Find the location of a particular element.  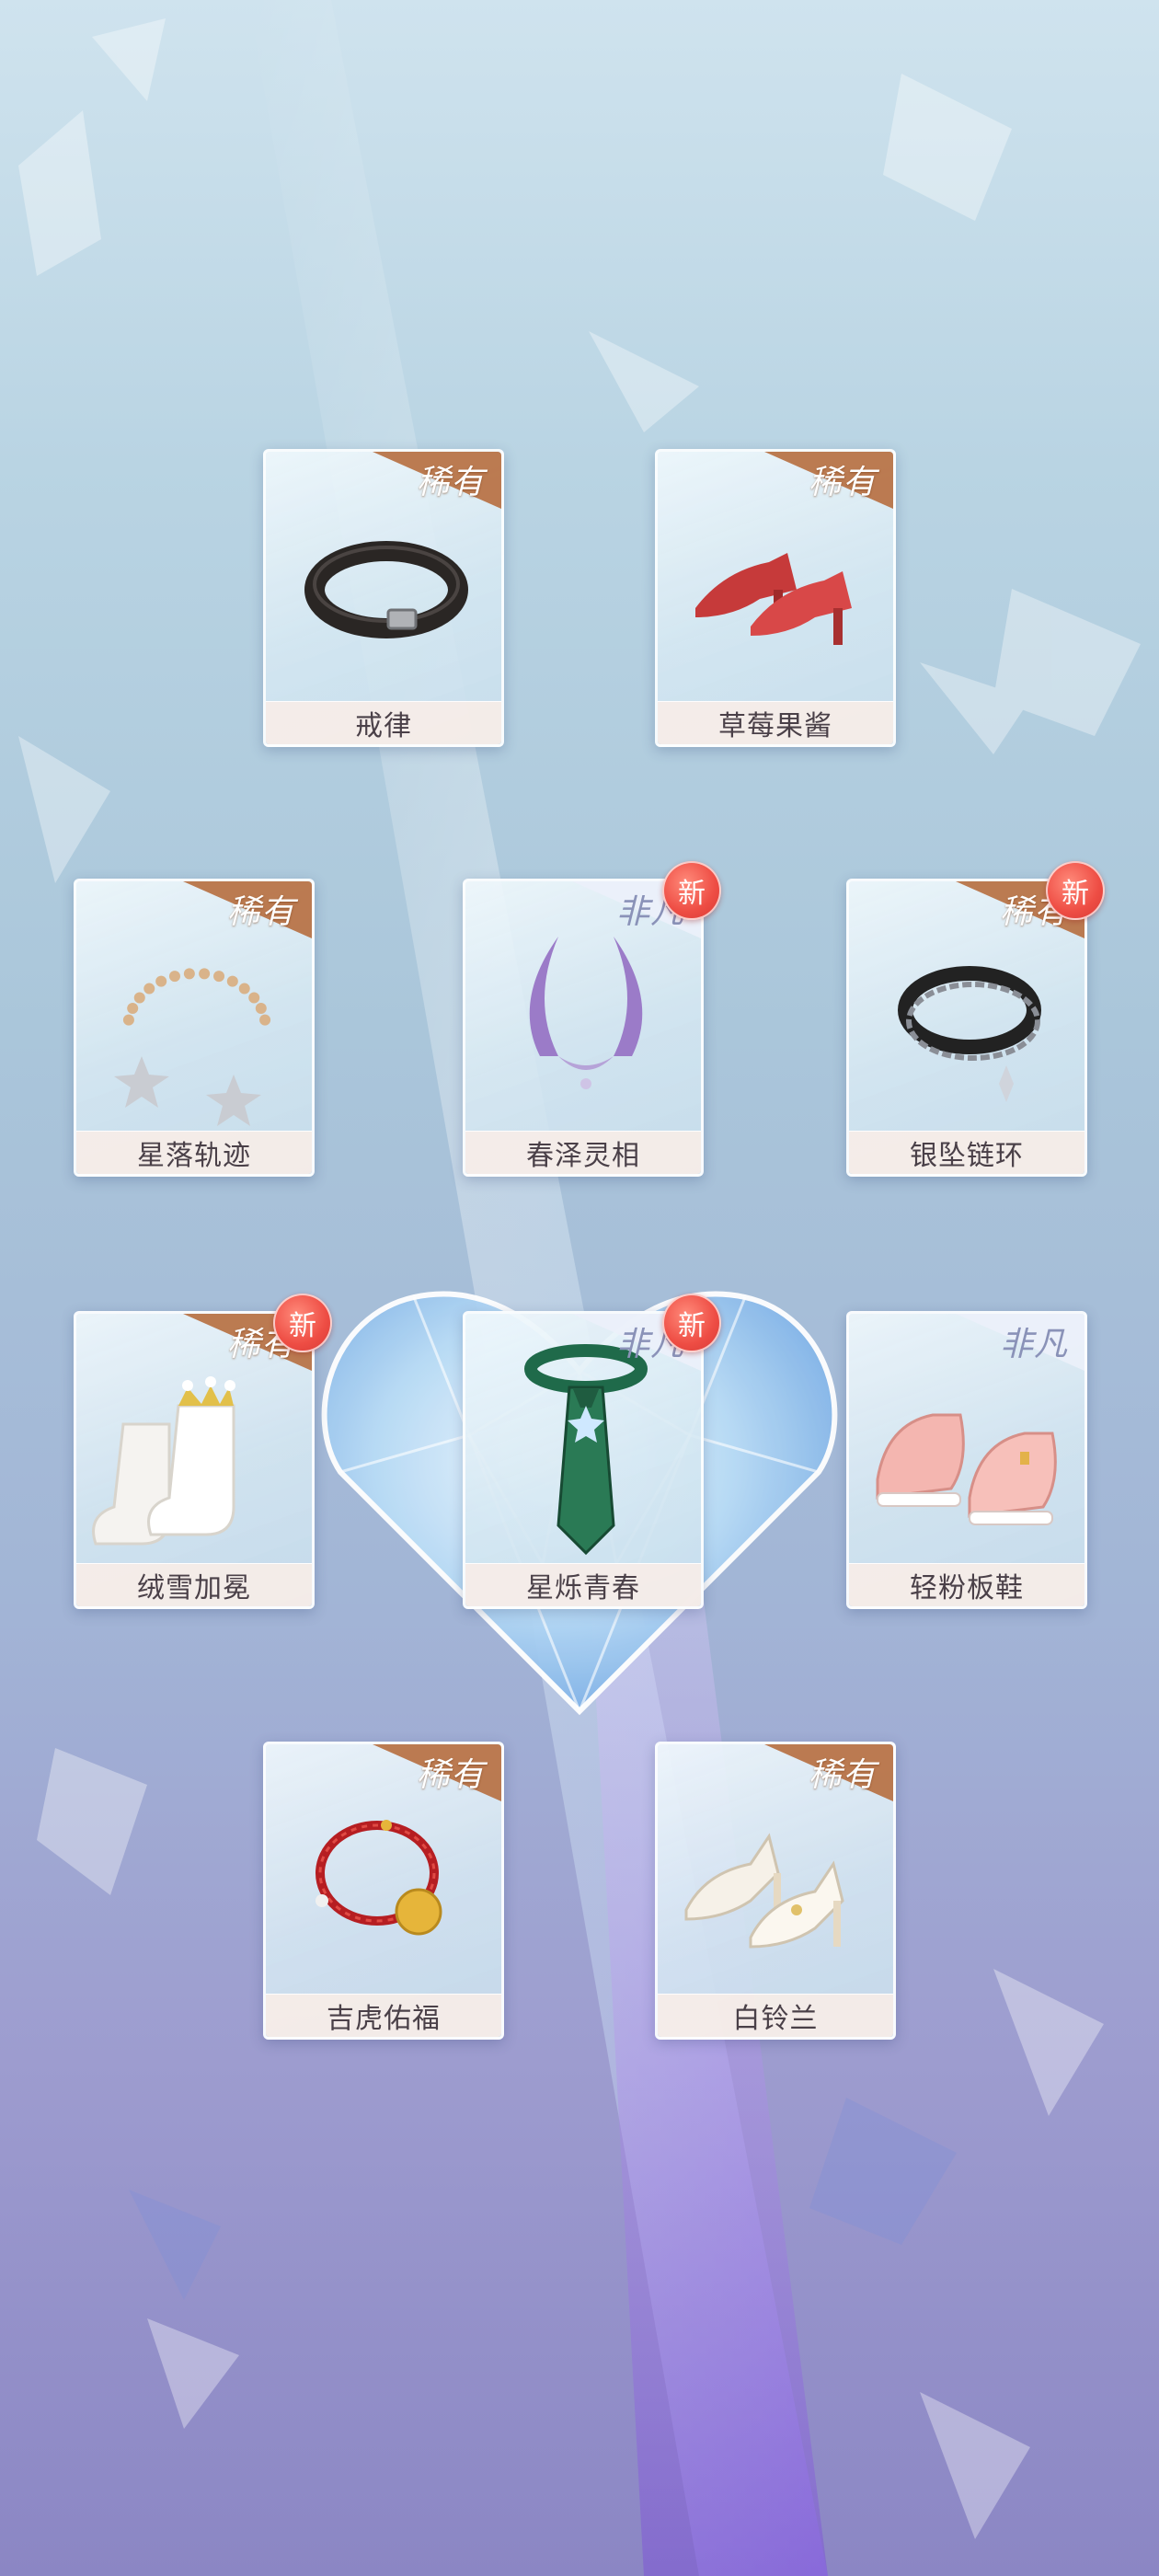

item-name: 星烁青春 is located at coordinates (583, 1584).